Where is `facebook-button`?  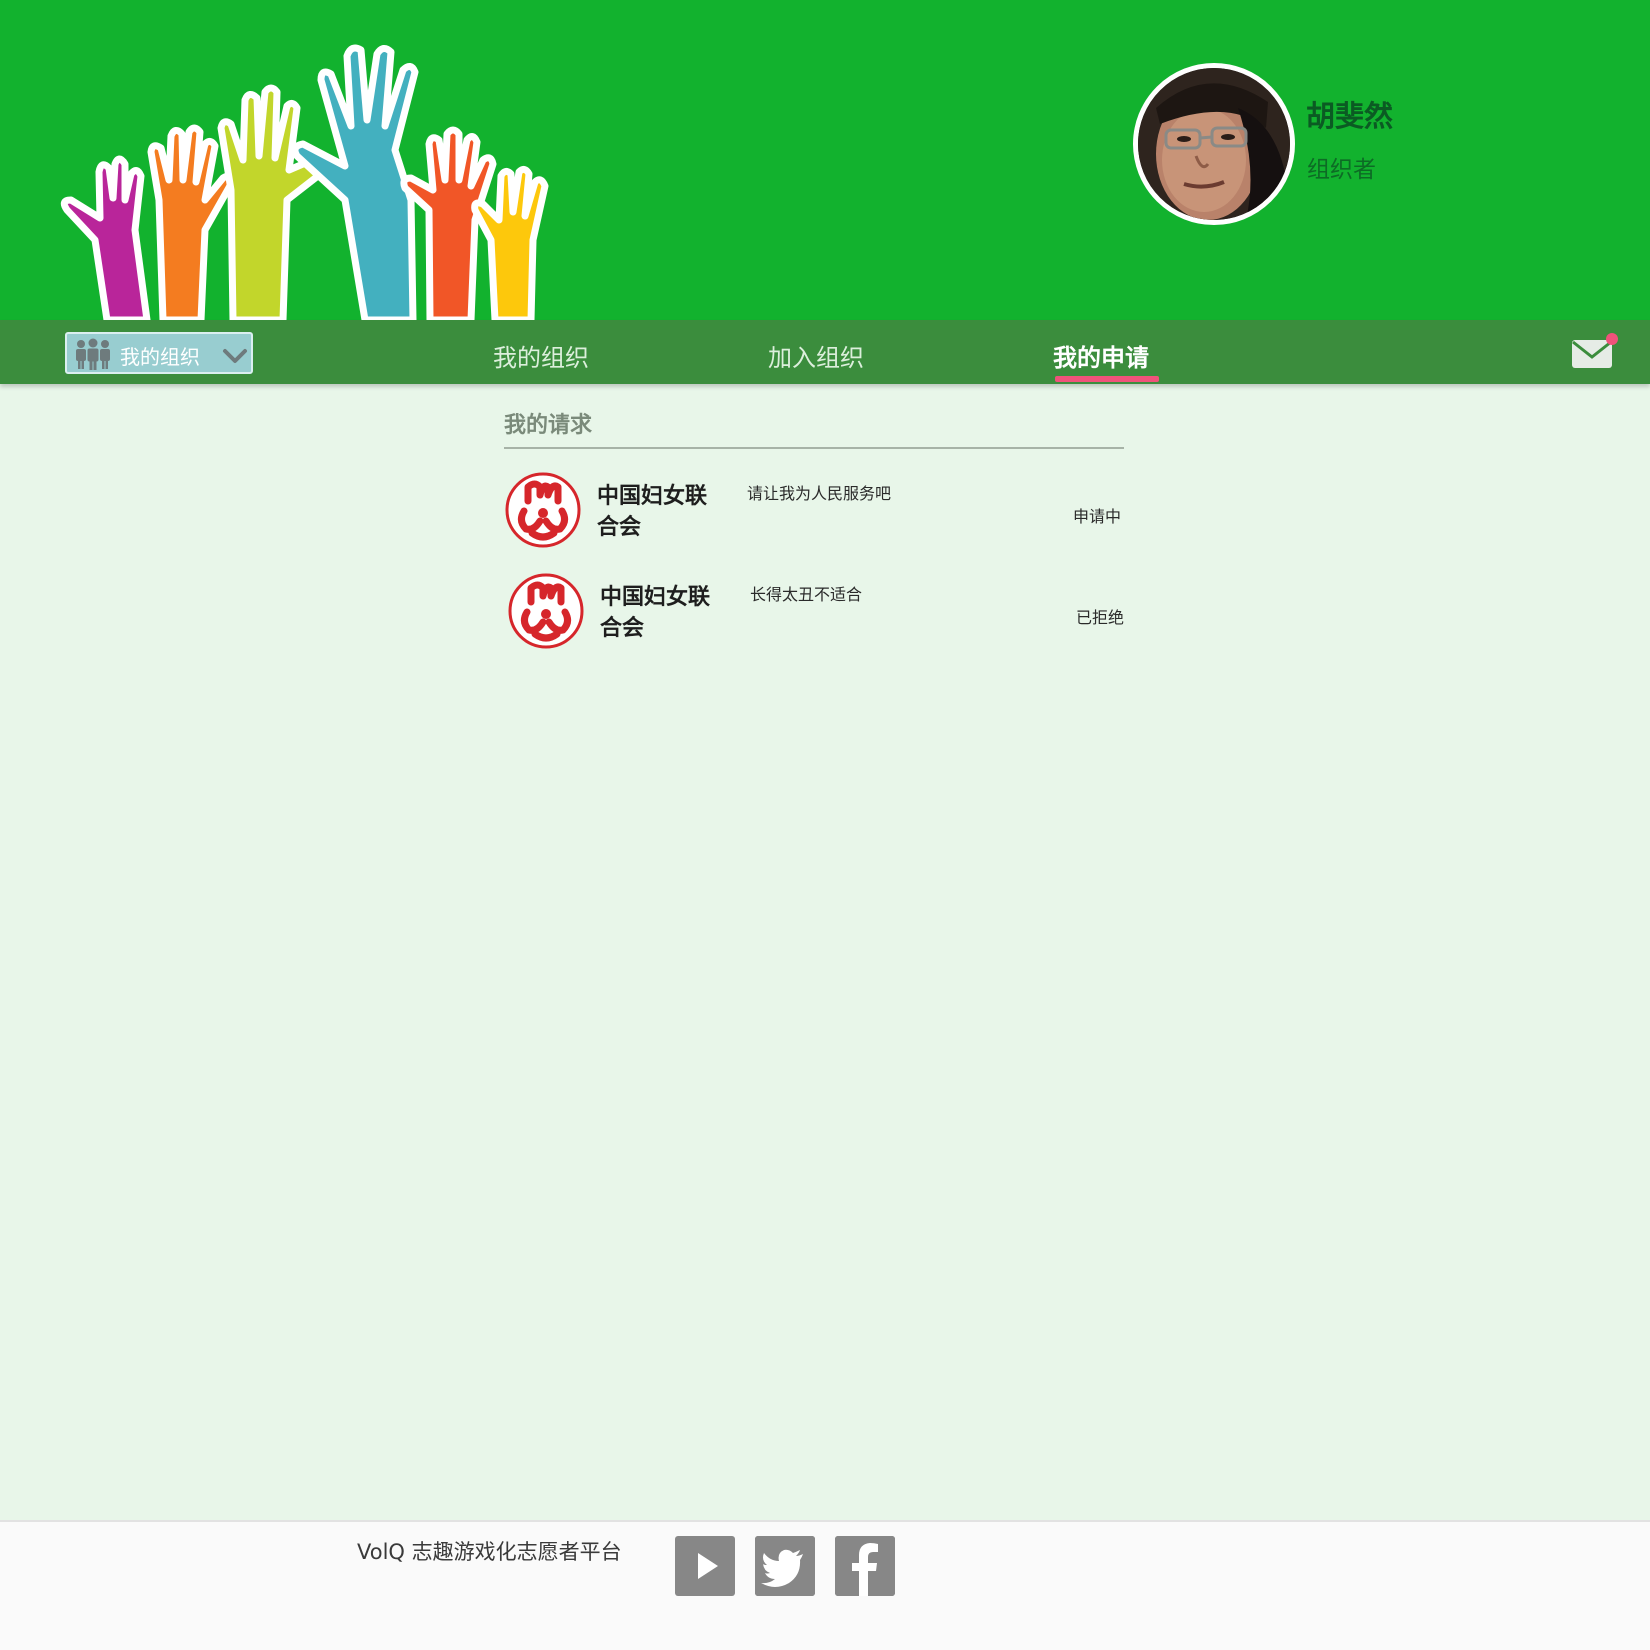 facebook-button is located at coordinates (865, 1566).